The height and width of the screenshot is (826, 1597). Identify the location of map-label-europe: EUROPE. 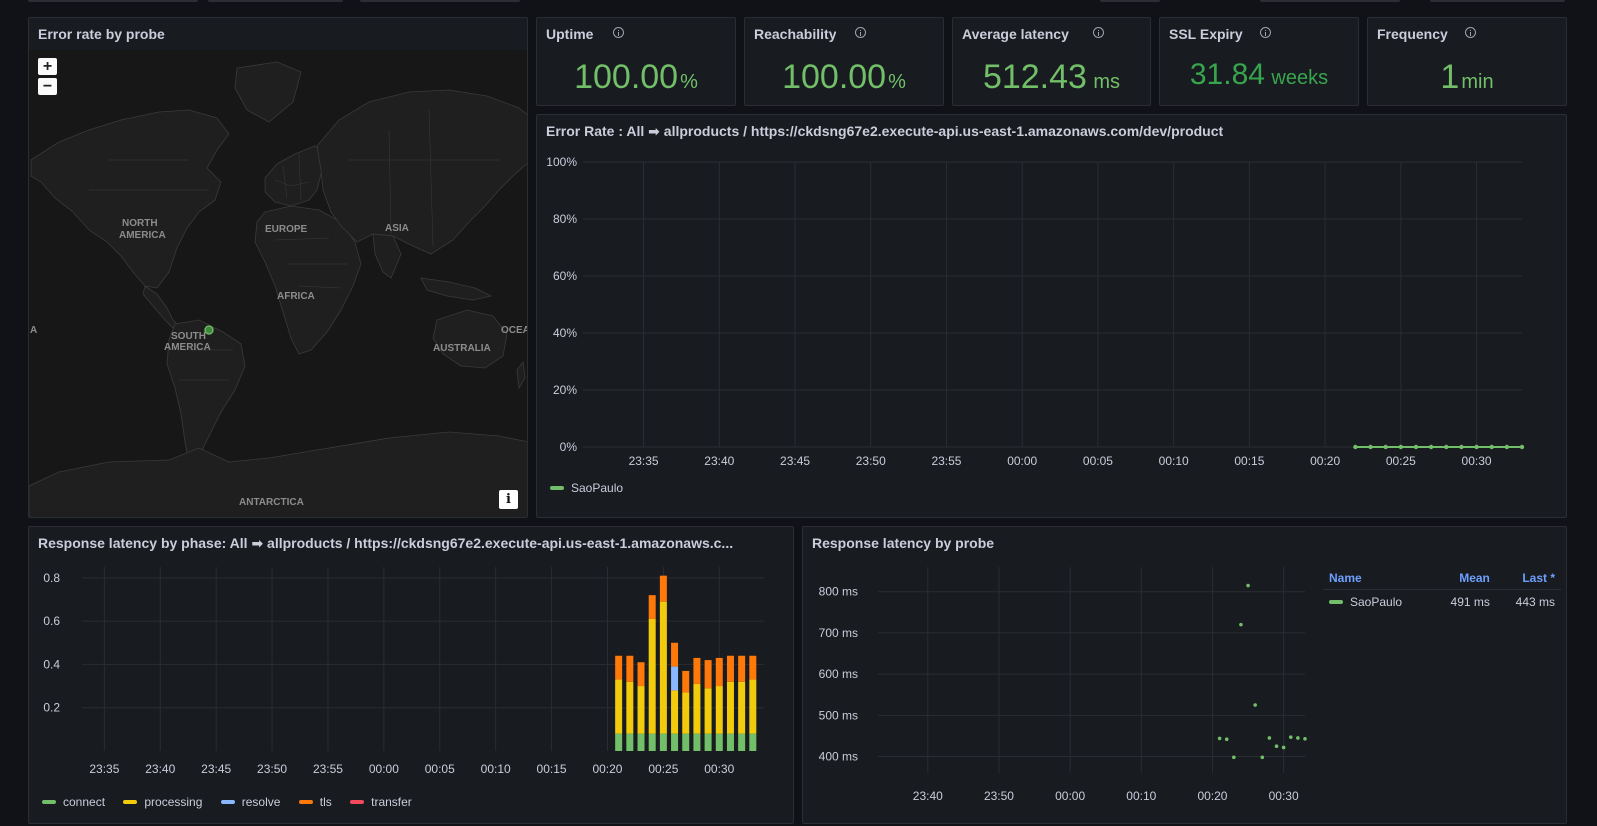
(286, 229).